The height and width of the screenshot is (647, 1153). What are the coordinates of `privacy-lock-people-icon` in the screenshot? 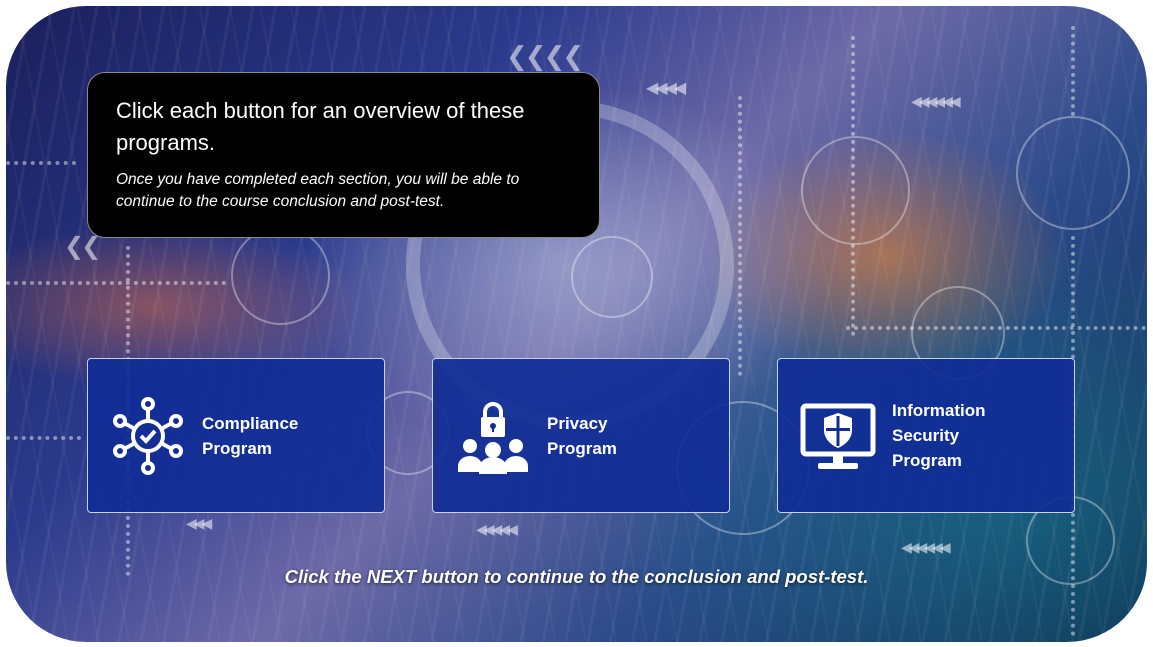 It's located at (493, 437).